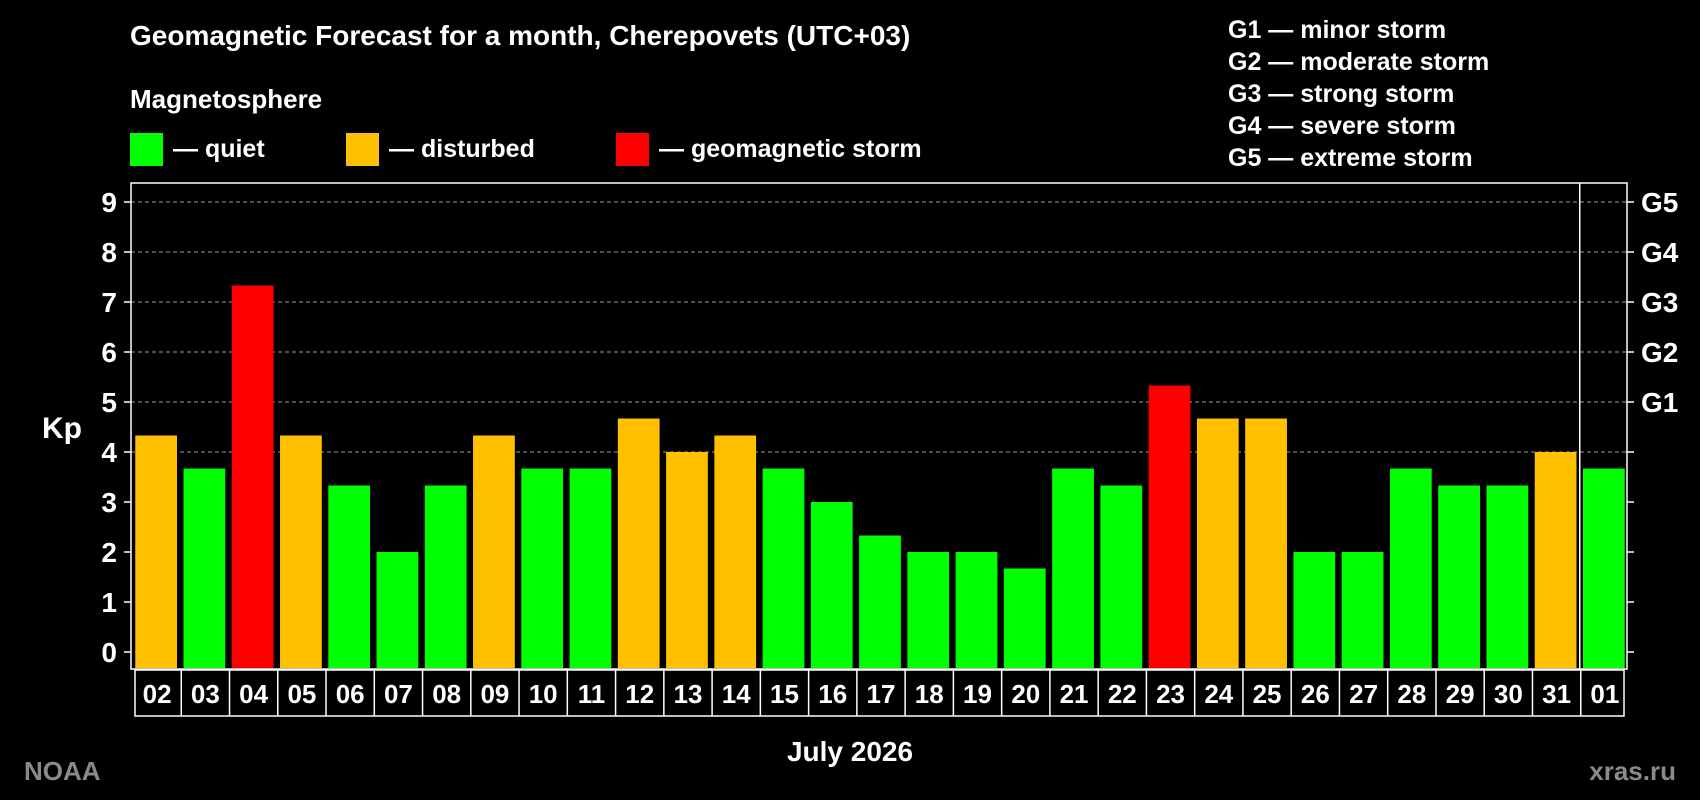 The height and width of the screenshot is (800, 1700). I want to click on date-label-15: 15, so click(784, 694).